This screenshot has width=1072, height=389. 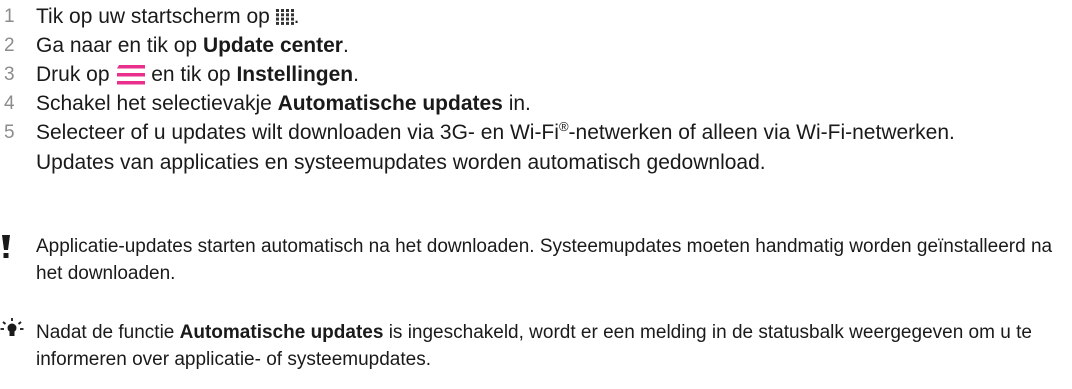 What do you see at coordinates (9, 132) in the screenshot?
I see `step-number: 5` at bounding box center [9, 132].